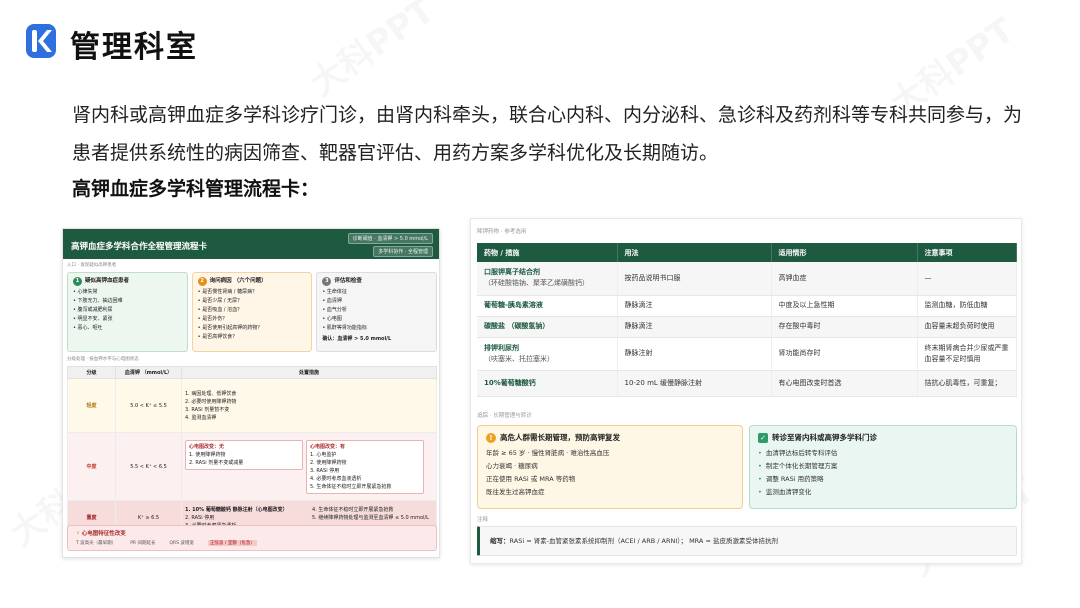 This screenshot has width=1080, height=608. I want to click on list-item: 制定个体化长期管理方案, so click(883, 466).